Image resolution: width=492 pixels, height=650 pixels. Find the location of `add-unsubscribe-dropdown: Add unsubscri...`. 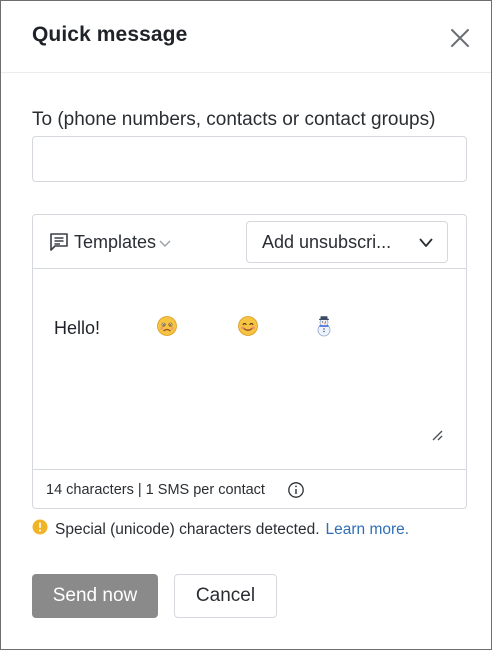

add-unsubscribe-dropdown: Add unsubscri... is located at coordinates (347, 242).